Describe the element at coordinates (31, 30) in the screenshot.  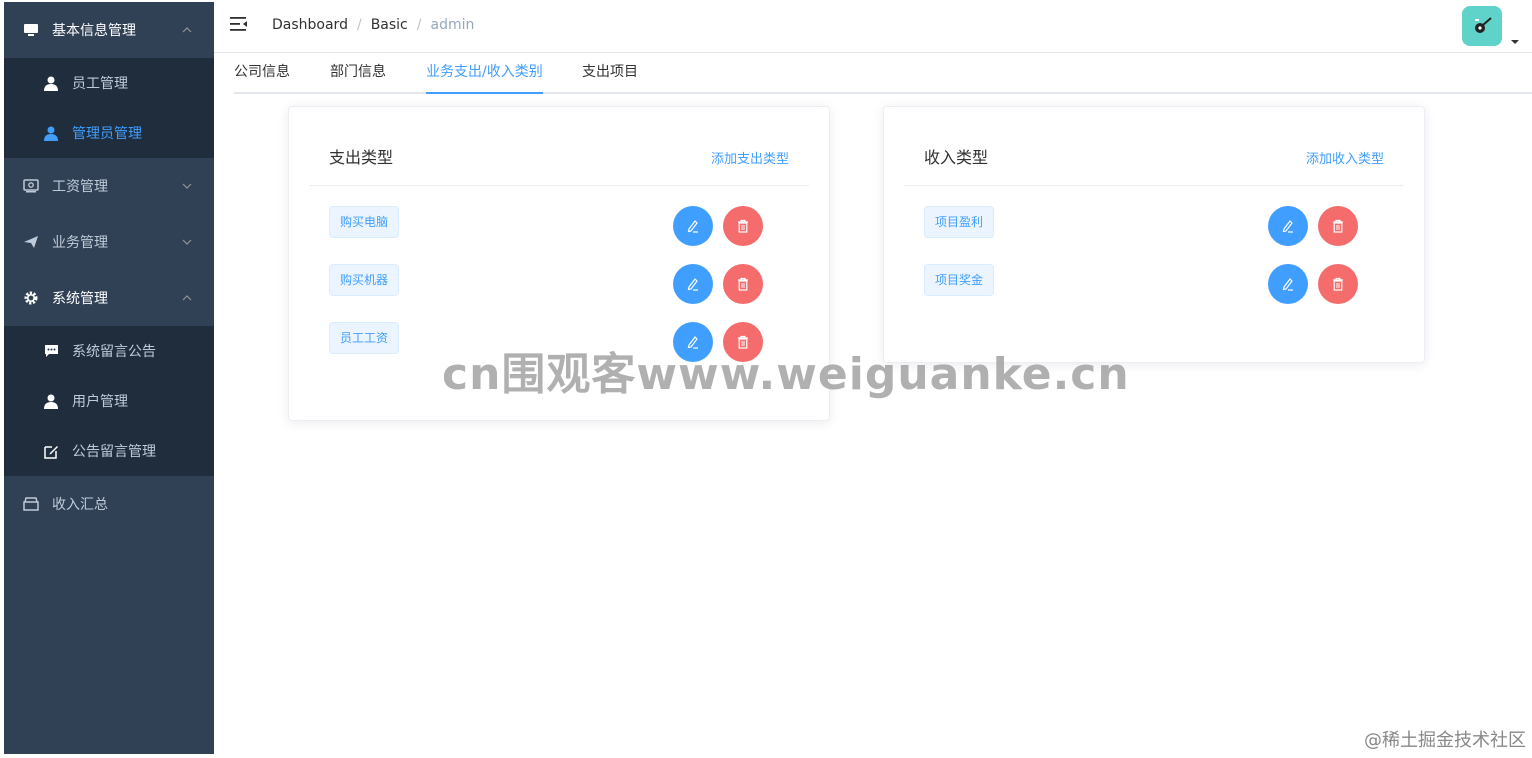
I see `monitor-icon` at that location.